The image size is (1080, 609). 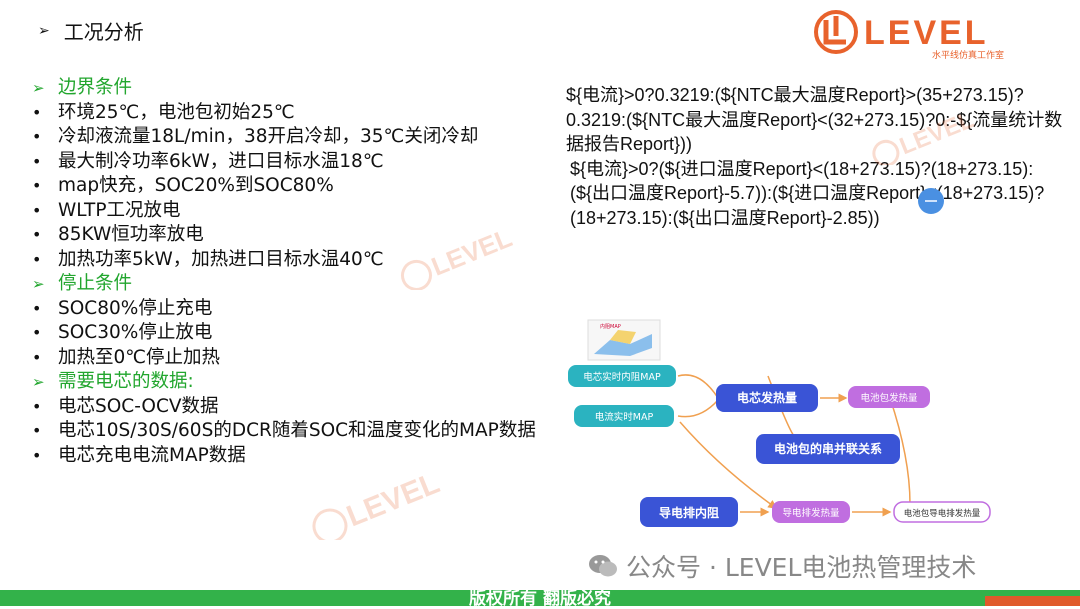 I want to click on svg-text: 电池包导电排发热量, so click(x=942, y=513).